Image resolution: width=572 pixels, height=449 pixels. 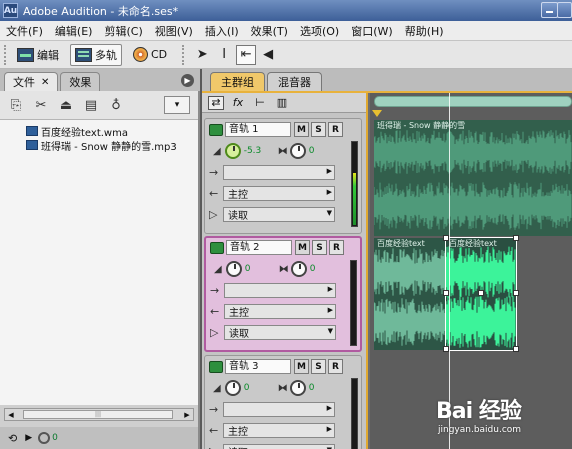 What do you see at coordinates (123, 31) in the screenshot?
I see `menu-clip: 剪辑(C)` at bounding box center [123, 31].